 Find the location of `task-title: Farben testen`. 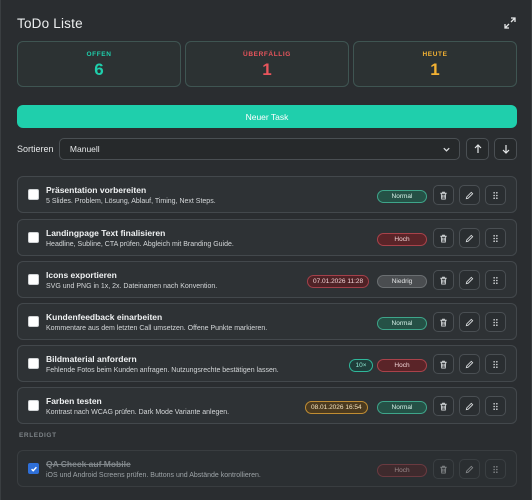

task-title: Farben testen is located at coordinates (74, 401).